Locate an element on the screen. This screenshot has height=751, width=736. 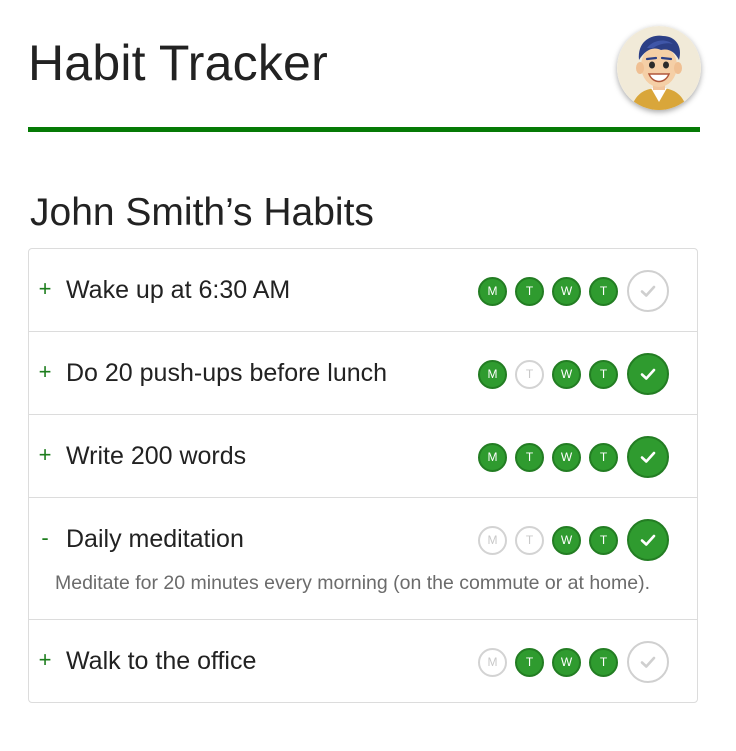
collapse-toggle: - is located at coordinates (45, 538).